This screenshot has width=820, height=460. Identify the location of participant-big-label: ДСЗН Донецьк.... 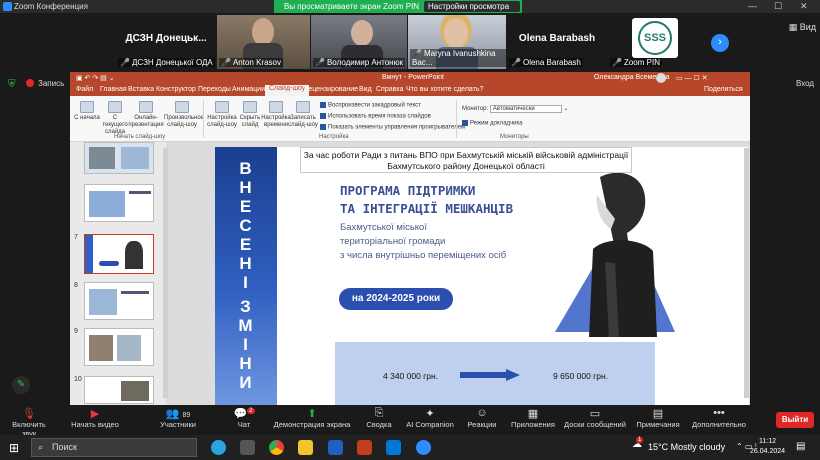
(166, 38).